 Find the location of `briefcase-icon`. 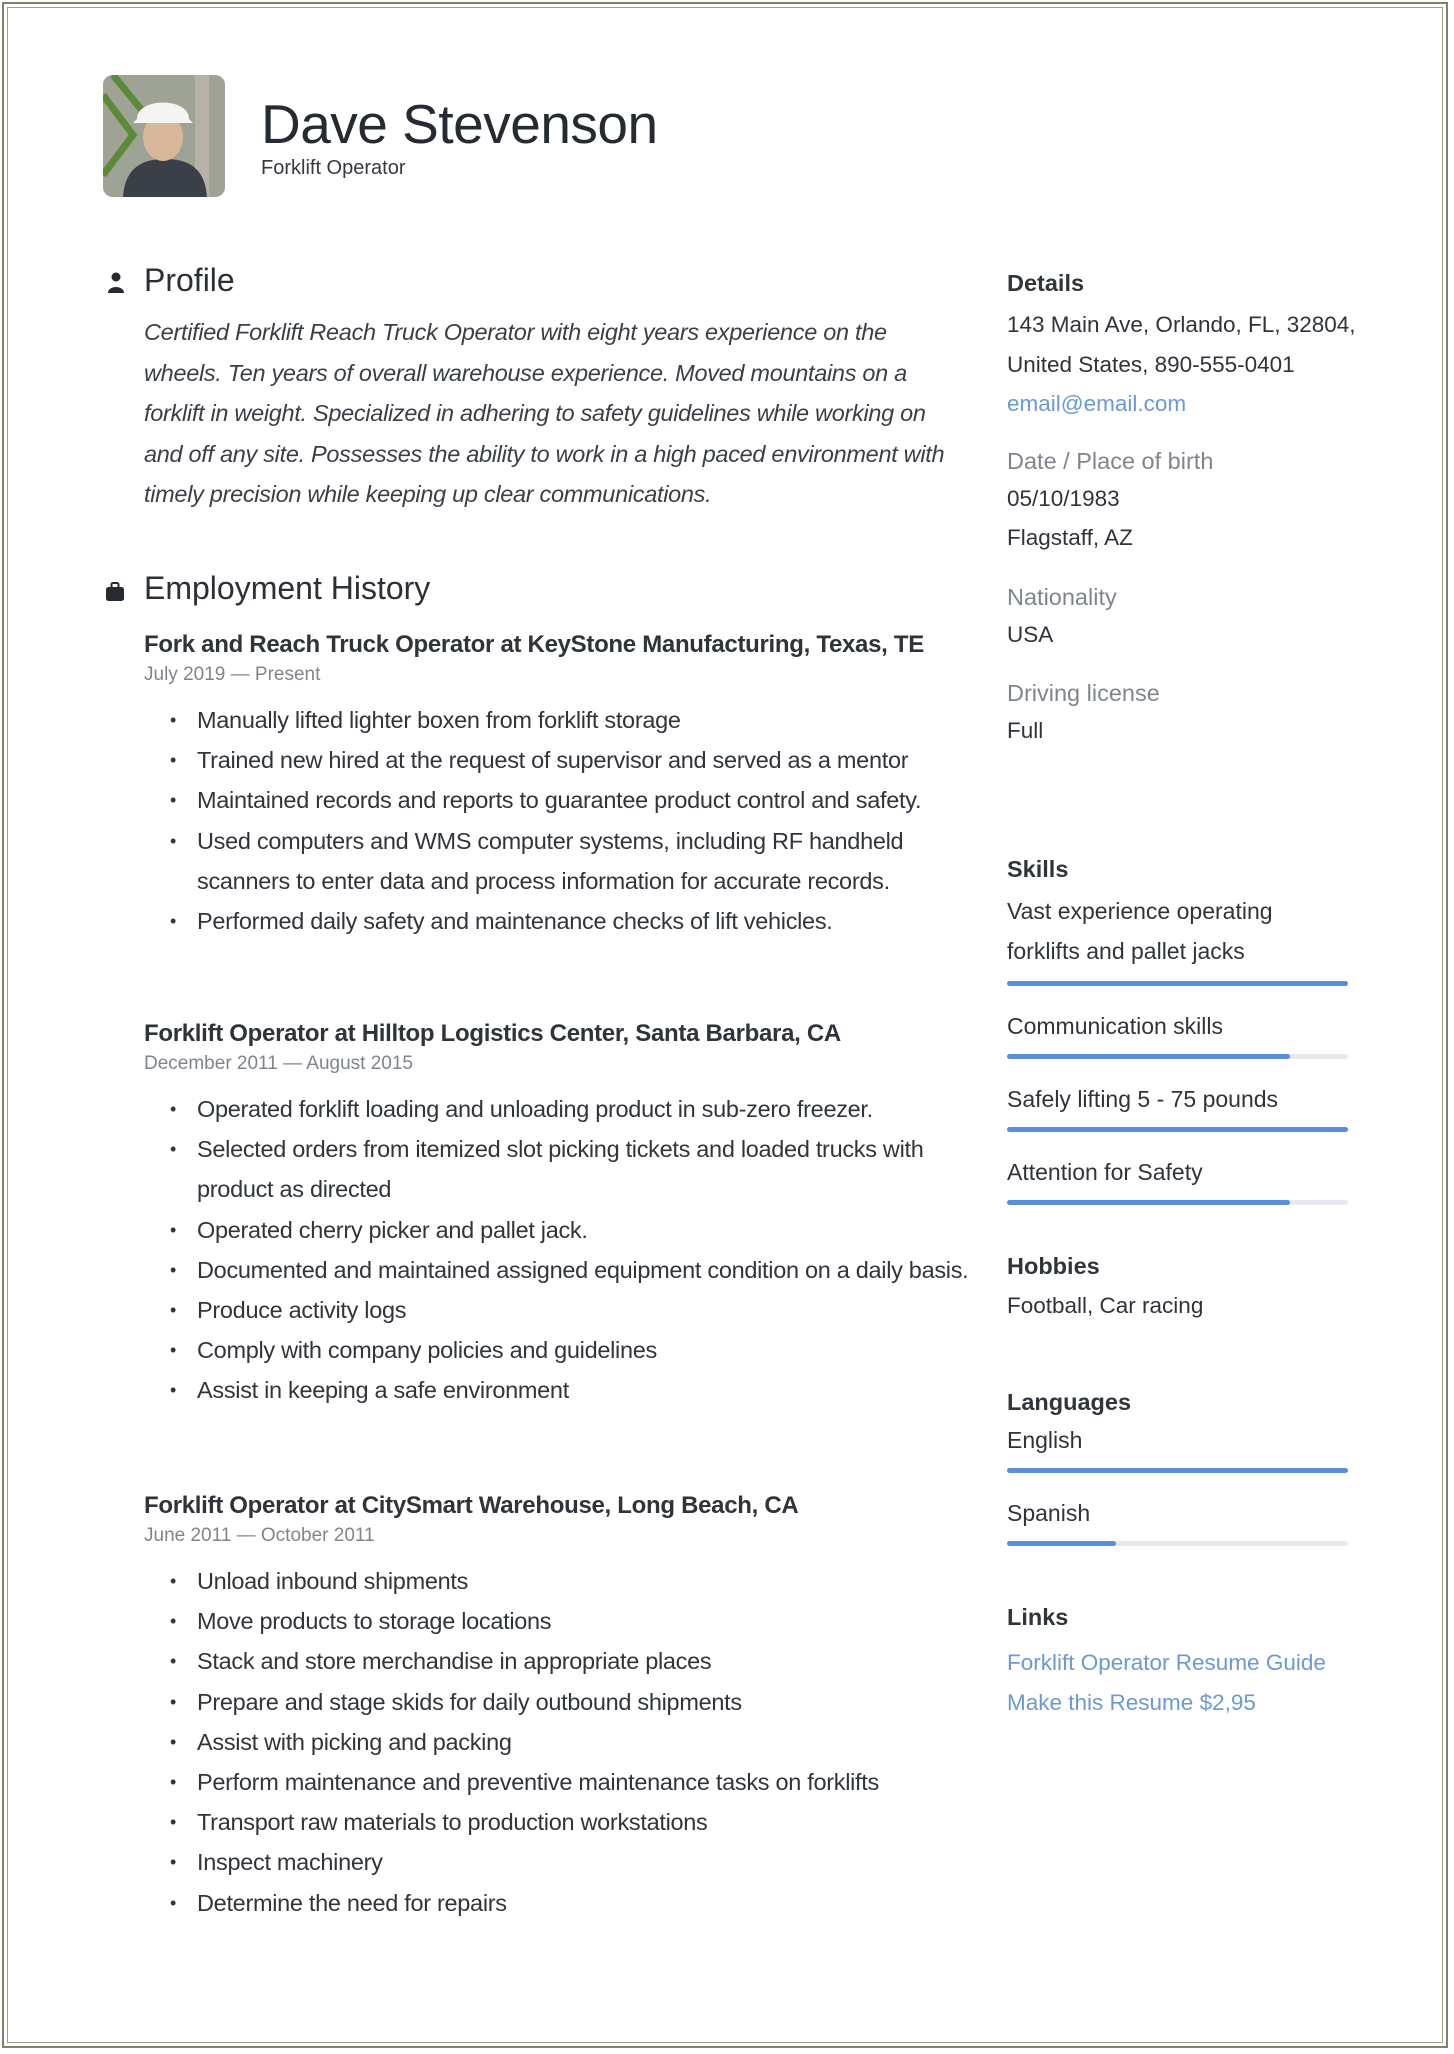

briefcase-icon is located at coordinates (115, 591).